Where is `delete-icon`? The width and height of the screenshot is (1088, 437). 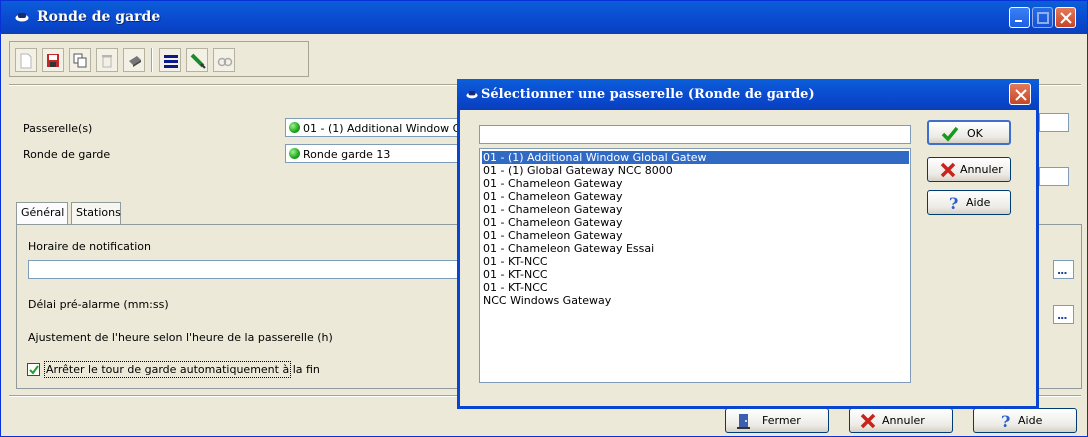 delete-icon is located at coordinates (107, 61).